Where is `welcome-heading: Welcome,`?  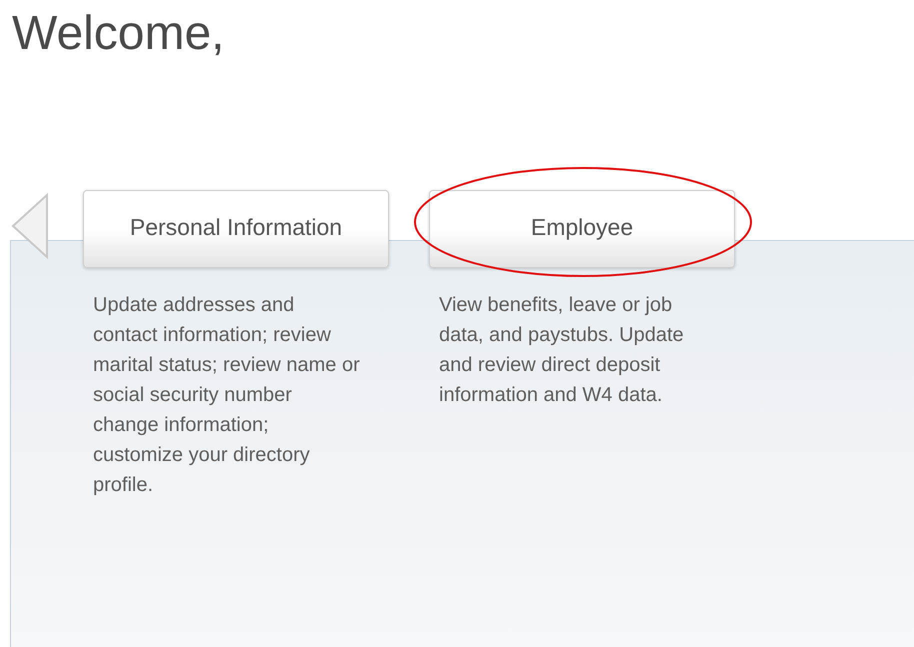
welcome-heading: Welcome, is located at coordinates (118, 34).